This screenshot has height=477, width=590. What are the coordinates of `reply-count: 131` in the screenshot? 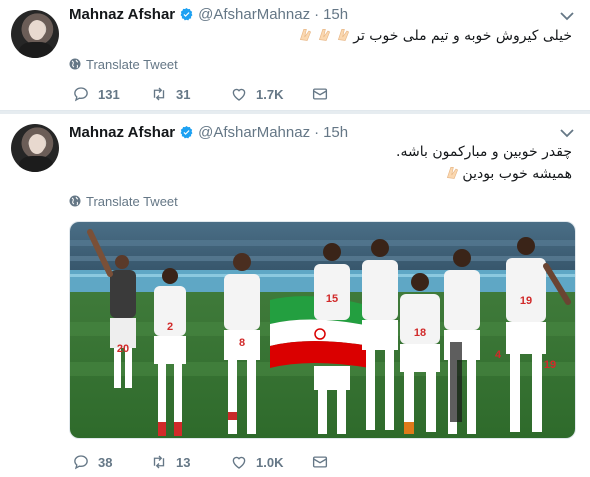 It's located at (109, 94).